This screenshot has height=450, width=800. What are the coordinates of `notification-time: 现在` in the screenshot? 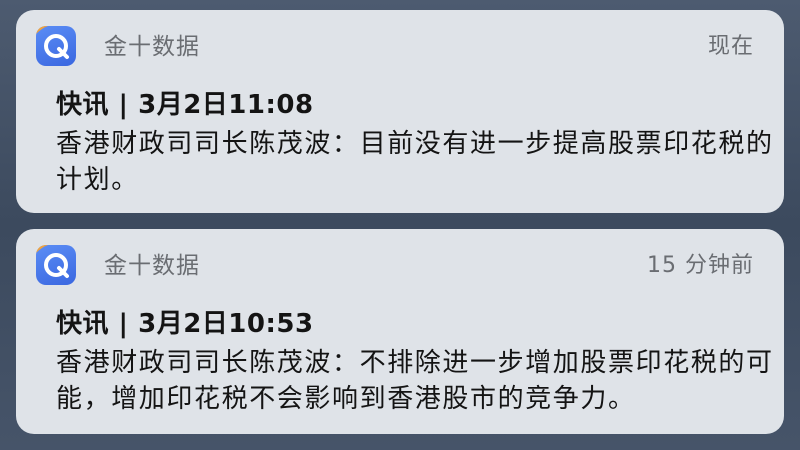 It's located at (730, 46).